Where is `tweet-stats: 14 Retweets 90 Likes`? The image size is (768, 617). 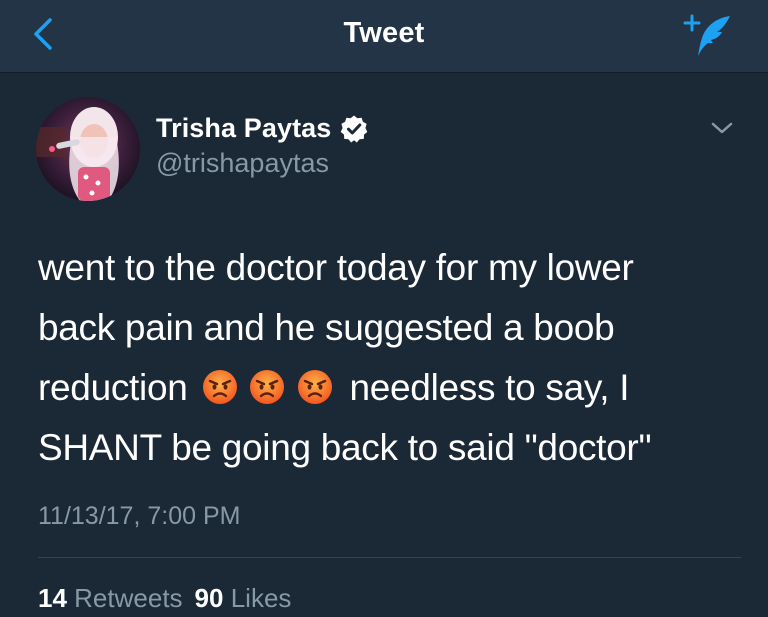 tweet-stats: 14 Retweets 90 Likes is located at coordinates (164, 598).